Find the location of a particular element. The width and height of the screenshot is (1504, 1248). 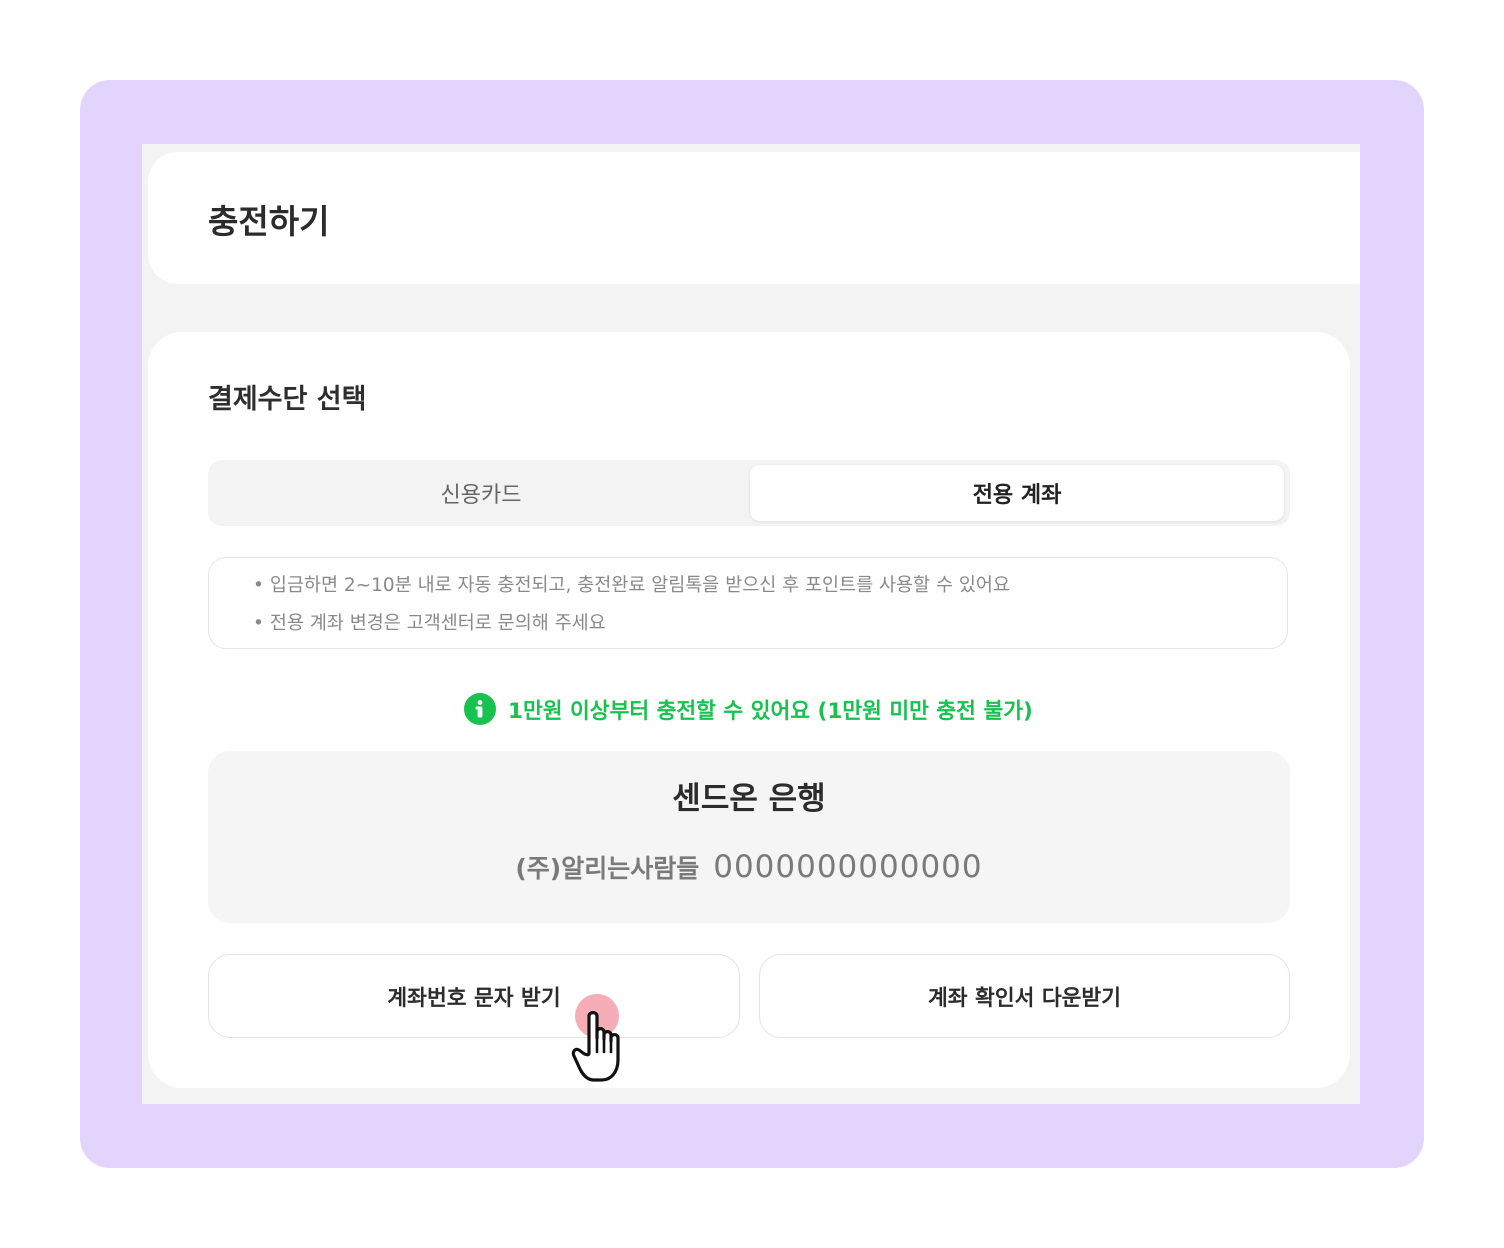

info-text: 1만원 이상부터 충전할 수 있어요 (1만원 미만 충전 불가) is located at coordinates (770, 711).